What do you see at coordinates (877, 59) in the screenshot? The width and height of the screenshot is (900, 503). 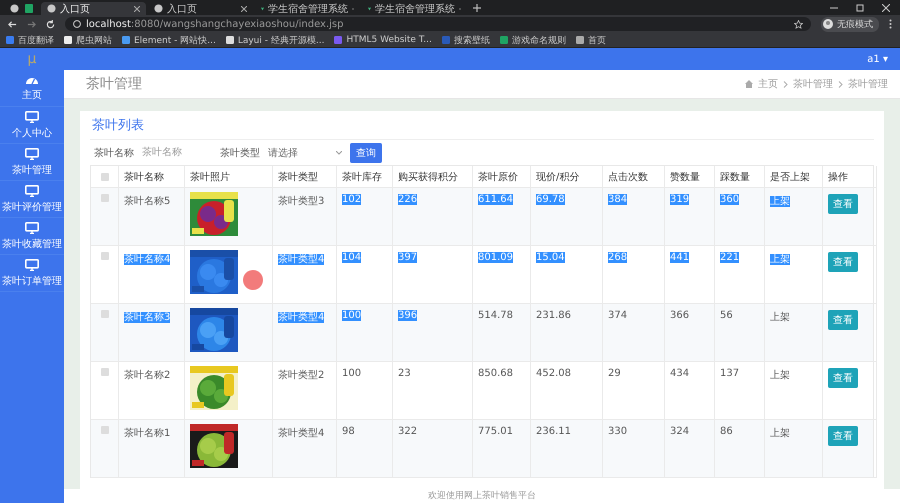 I see `user-menu: a1 ▾` at bounding box center [877, 59].